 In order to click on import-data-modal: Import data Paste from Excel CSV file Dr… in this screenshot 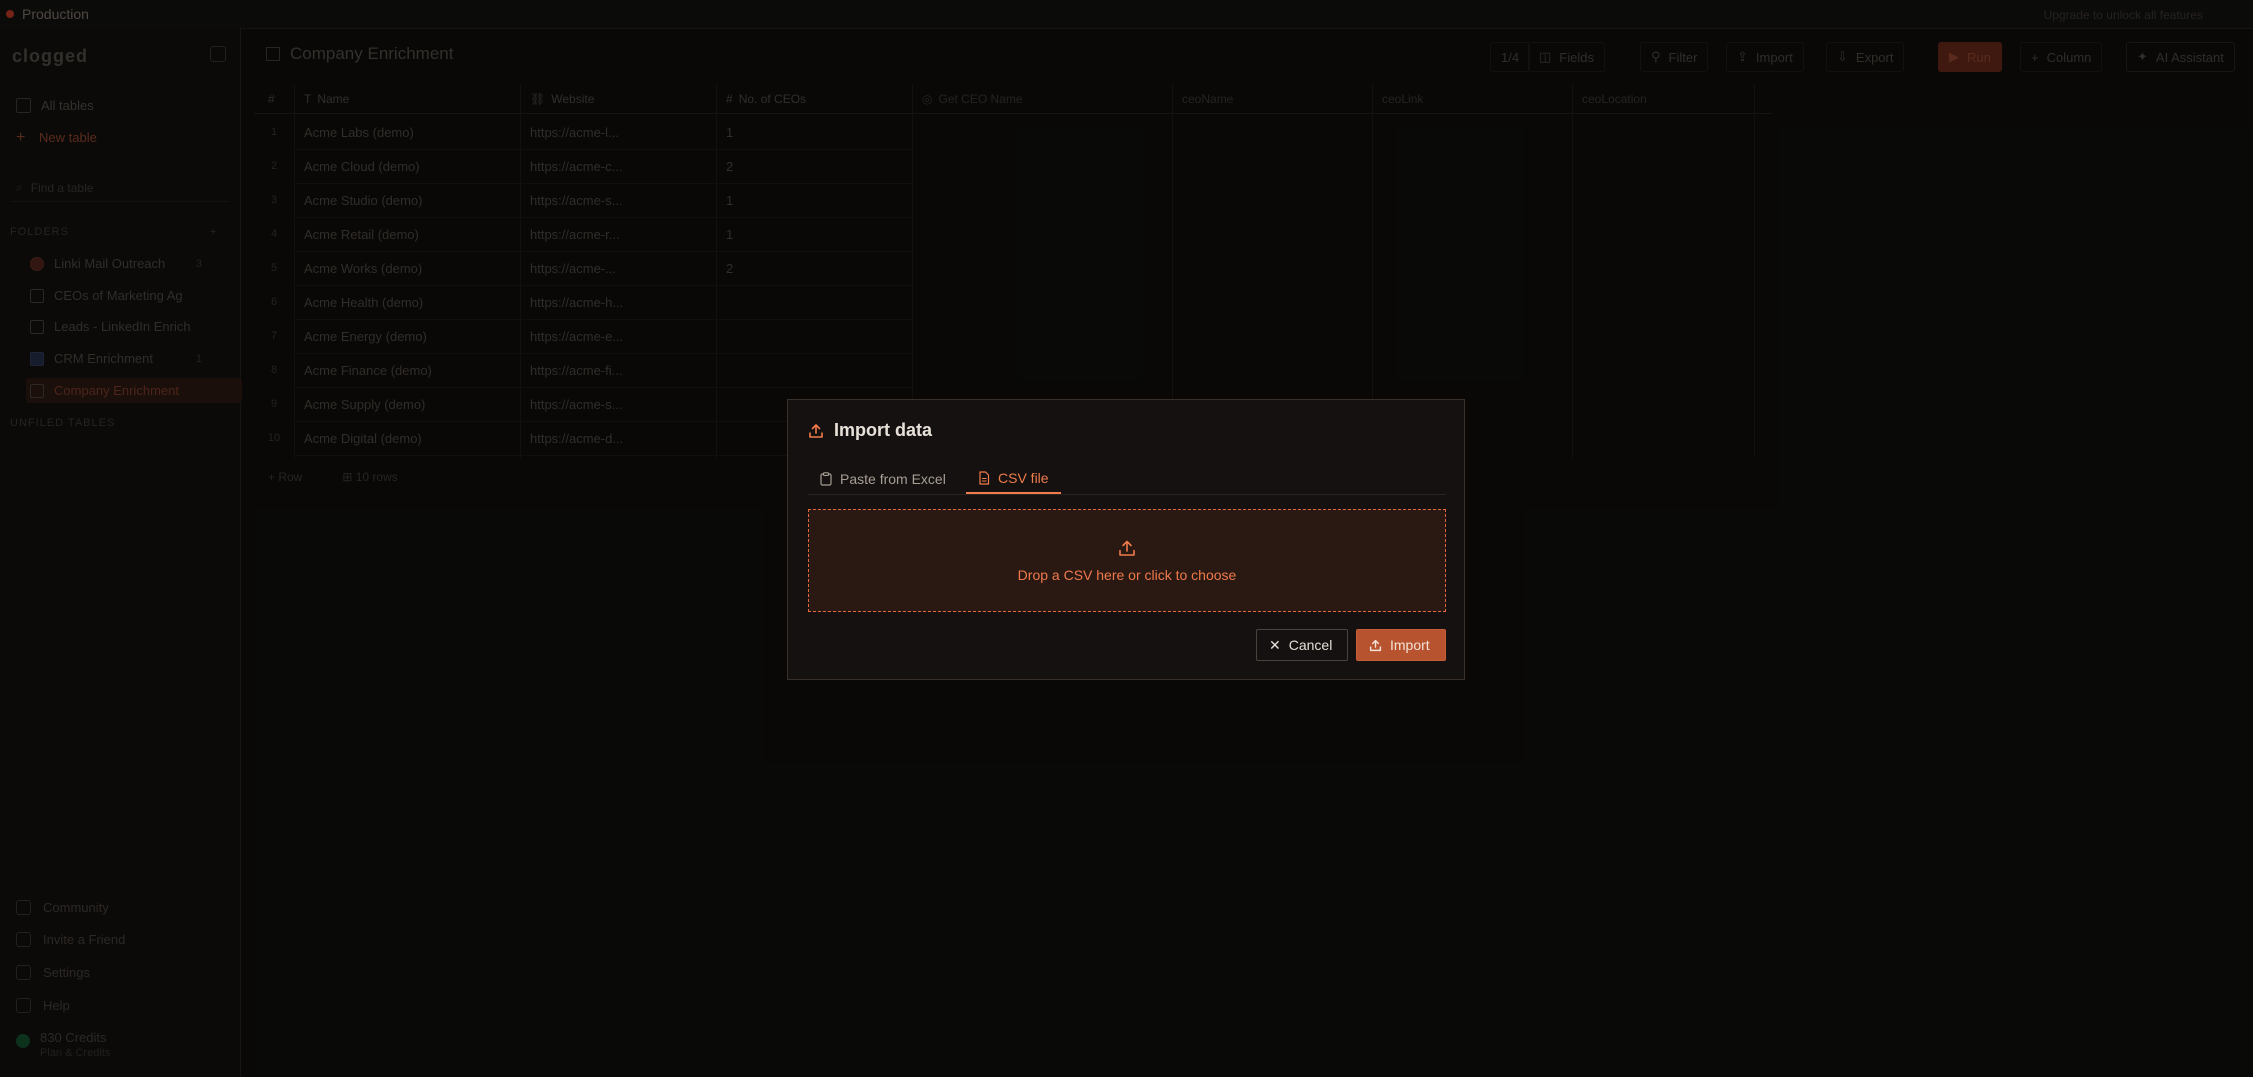, I will do `click(1126, 539)`.